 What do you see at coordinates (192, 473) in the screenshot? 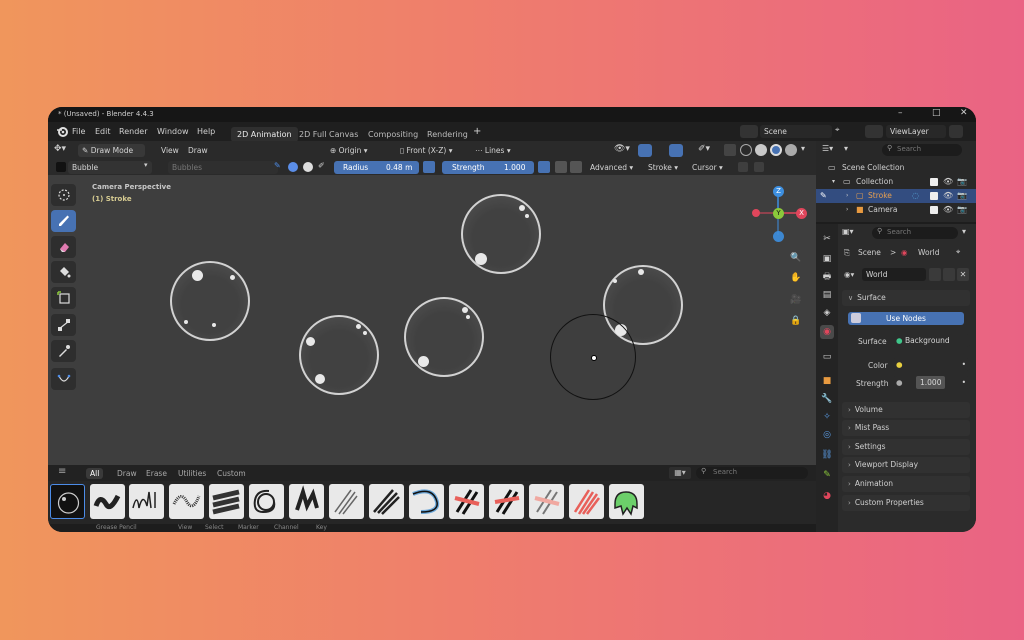
I see `shelf-tab-utilities: Utilities` at bounding box center [192, 473].